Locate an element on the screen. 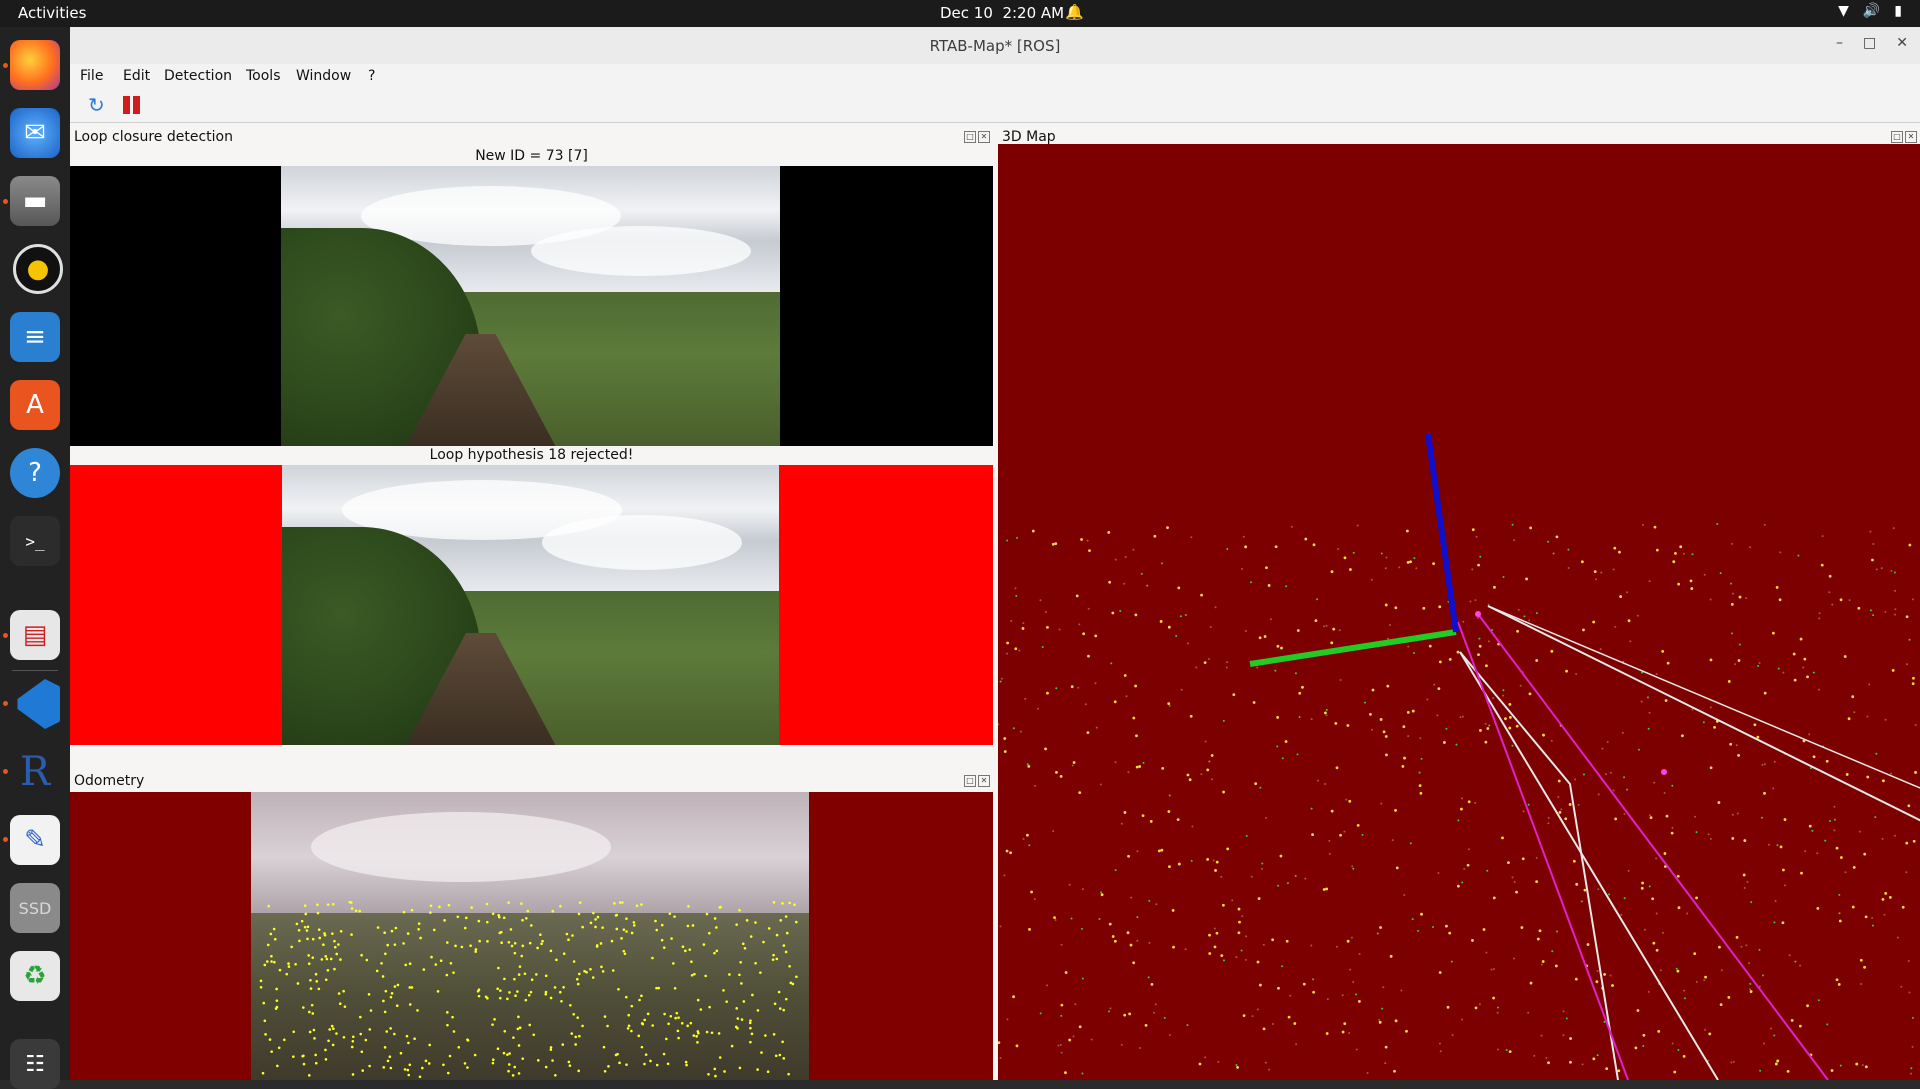  document-viewer-icon: ▤ is located at coordinates (35, 635).